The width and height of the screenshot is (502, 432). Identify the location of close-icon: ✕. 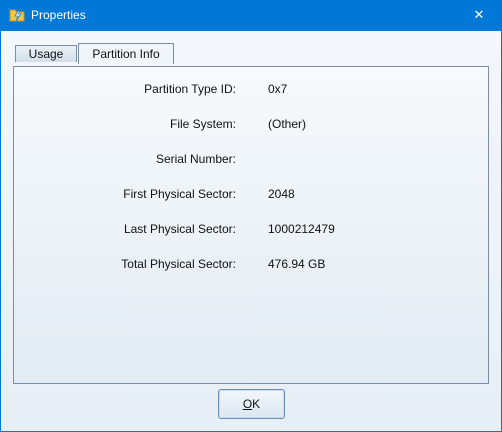
(479, 15).